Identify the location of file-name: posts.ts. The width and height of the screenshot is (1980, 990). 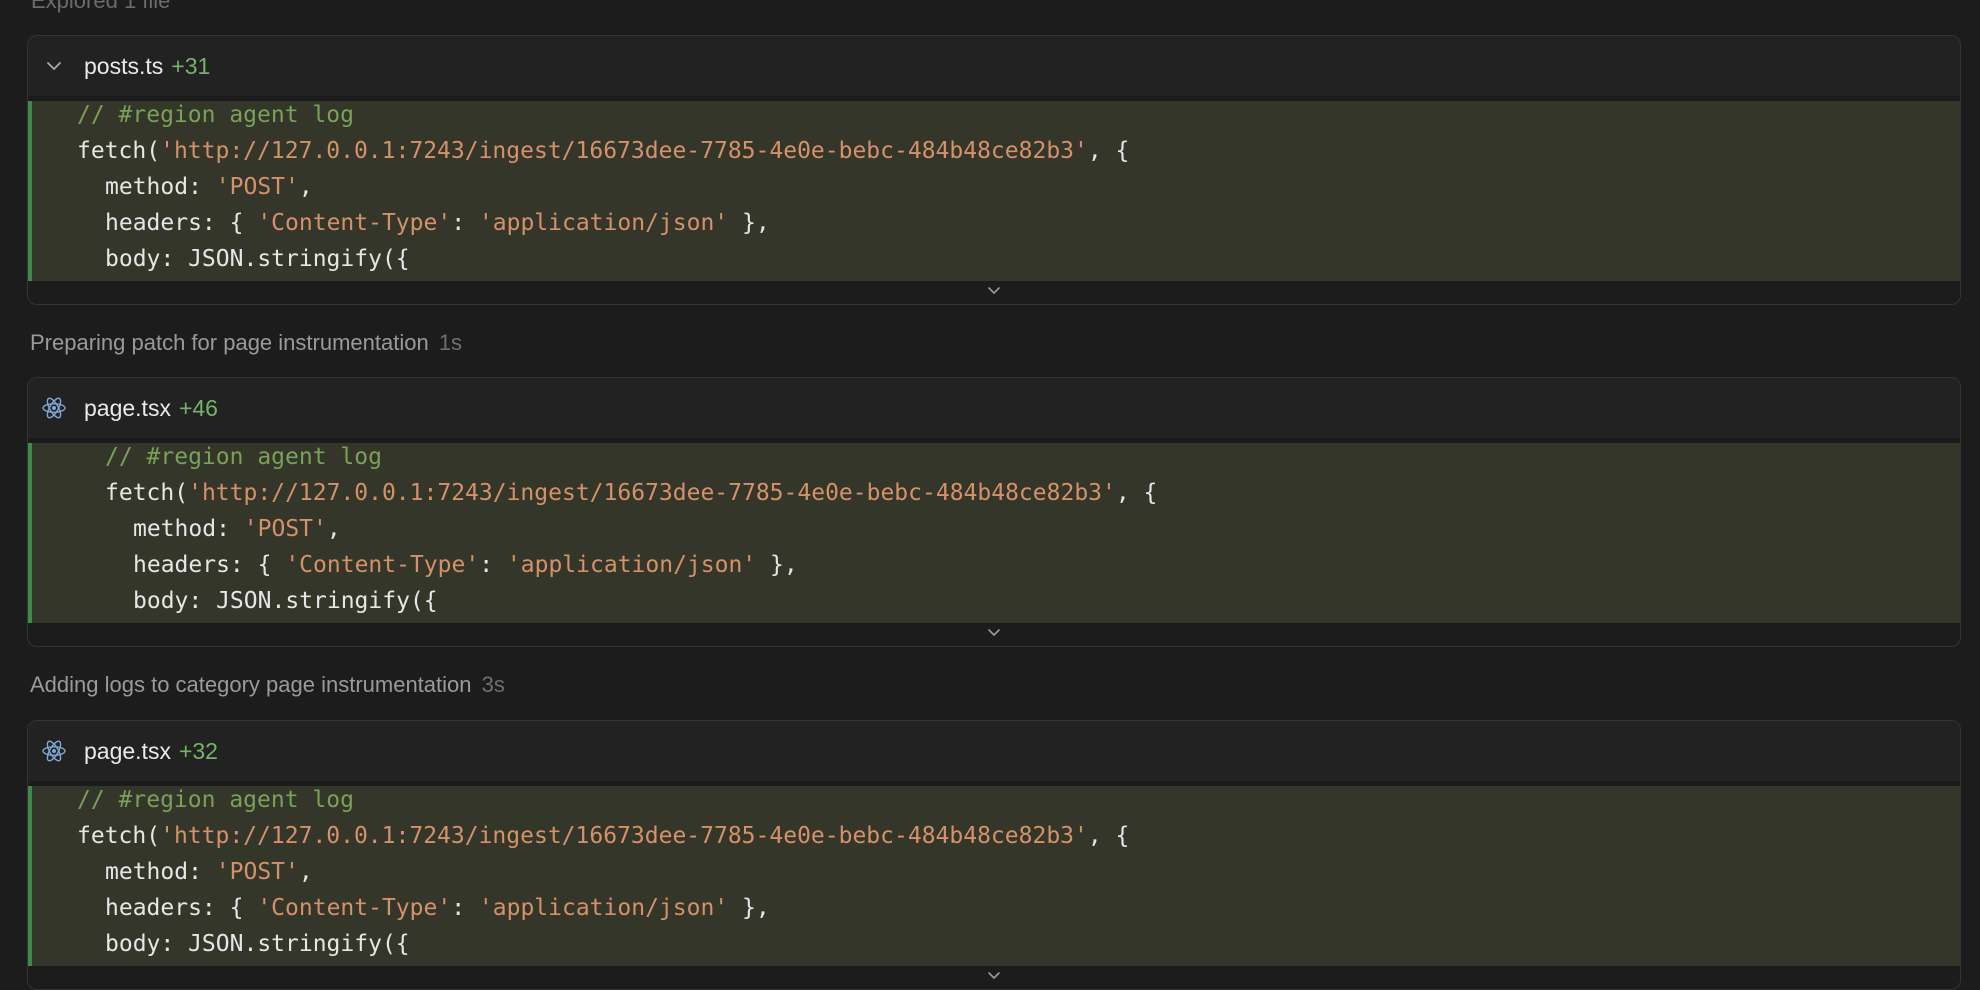
(123, 66).